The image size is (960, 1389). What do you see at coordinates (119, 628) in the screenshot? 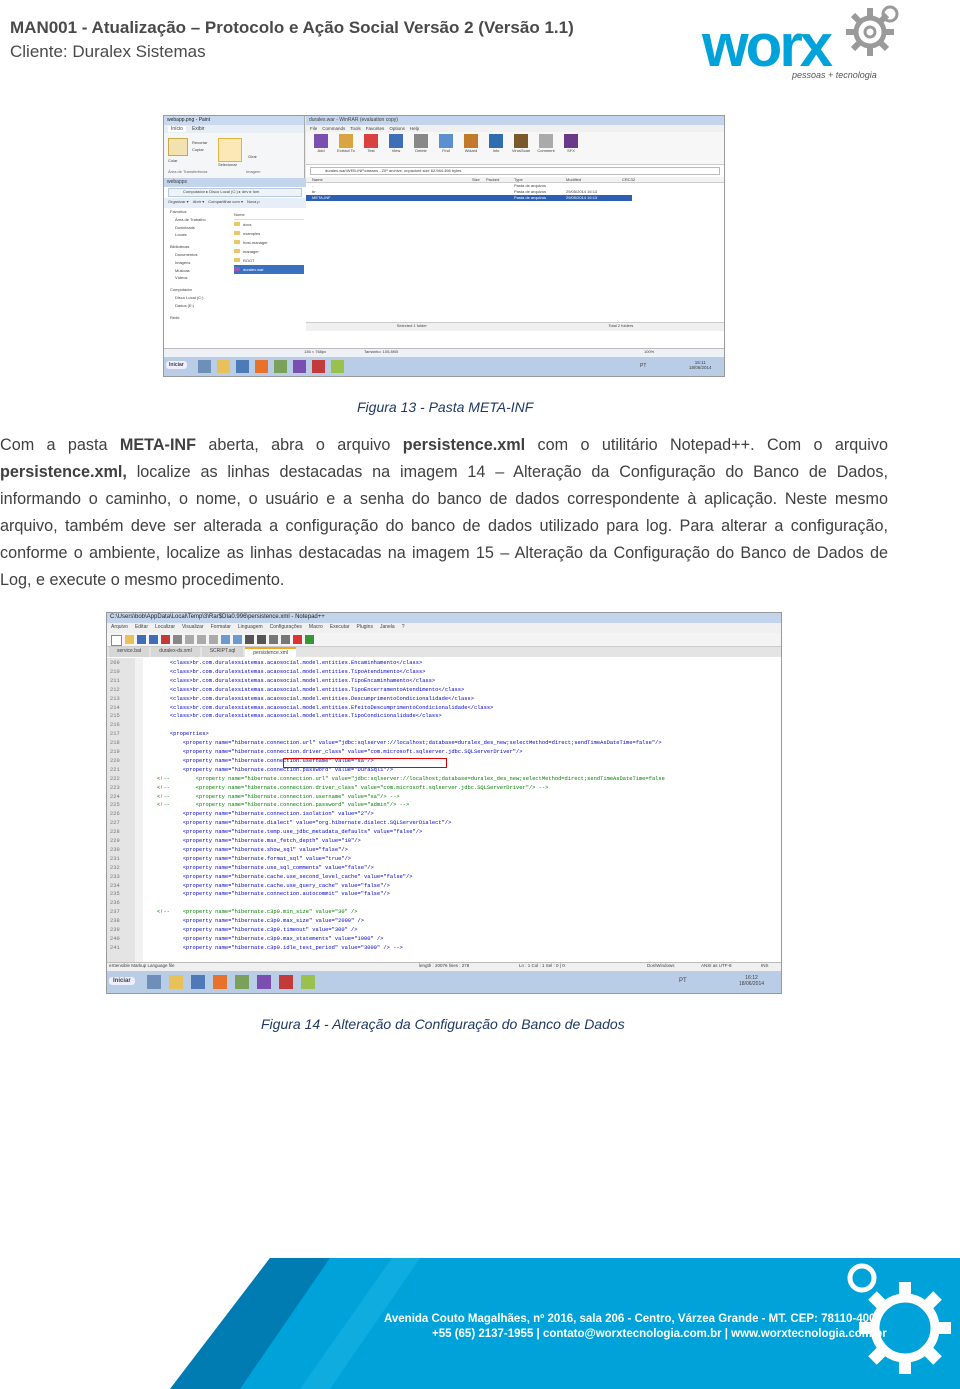
I see `menu-item: Arquivo` at bounding box center [119, 628].